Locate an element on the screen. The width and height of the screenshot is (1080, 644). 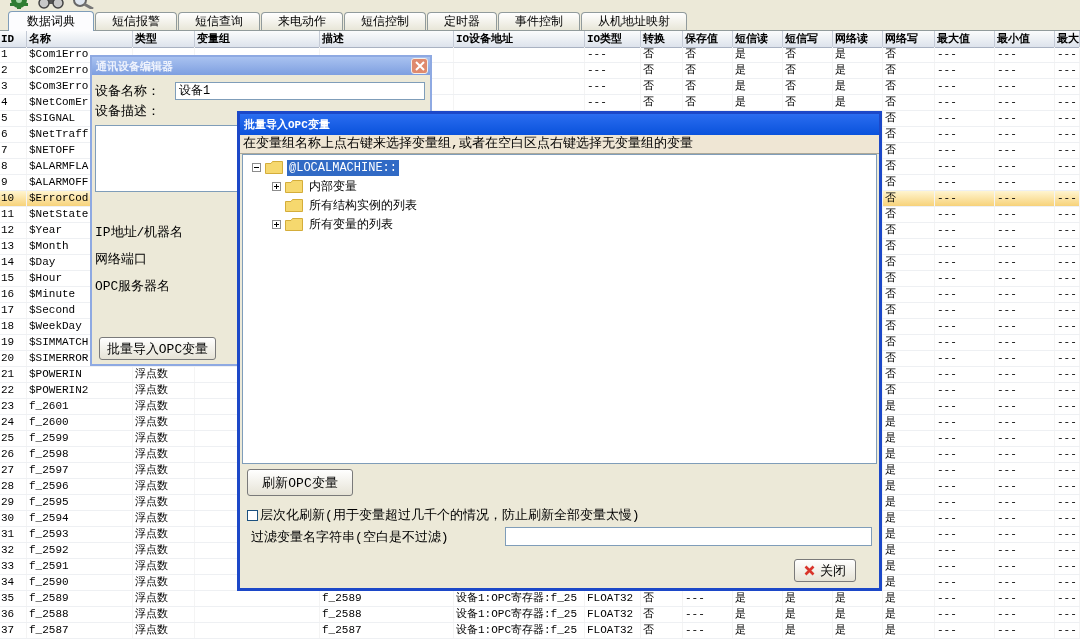
table-cell: $NetComEr is located at coordinates (59, 102).